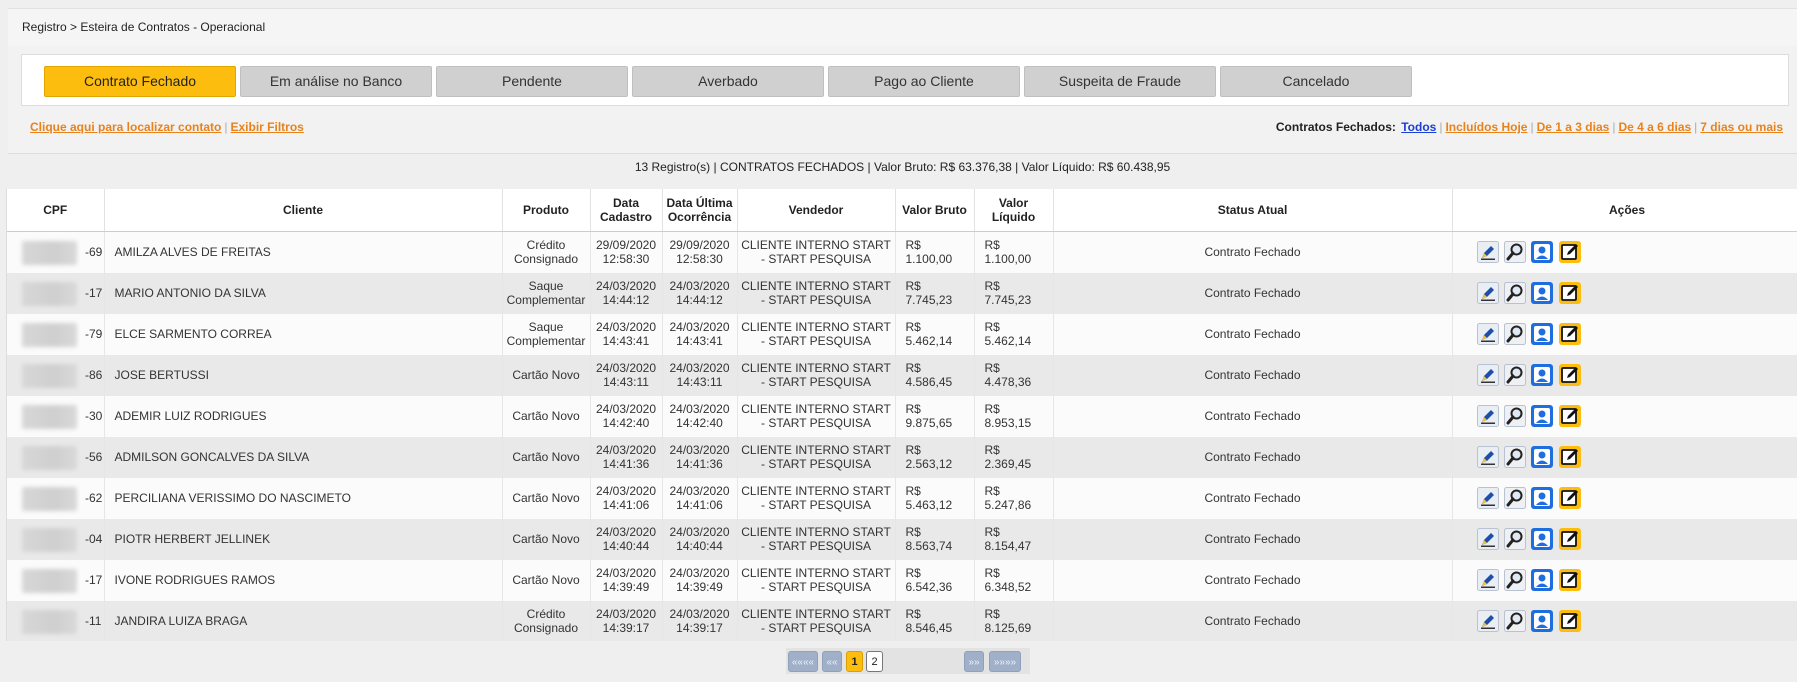 The image size is (1797, 682). Describe the element at coordinates (700, 416) in the screenshot. I see `last-occurrence-date: 24/03/2020 14:42:40` at that location.